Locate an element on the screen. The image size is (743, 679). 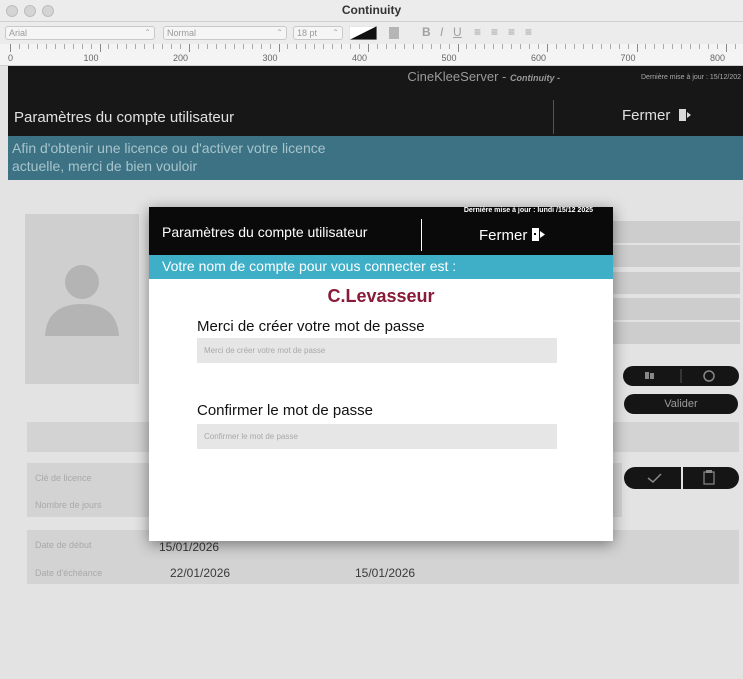
account-name: C.Levasseur is located at coordinates (381, 296).